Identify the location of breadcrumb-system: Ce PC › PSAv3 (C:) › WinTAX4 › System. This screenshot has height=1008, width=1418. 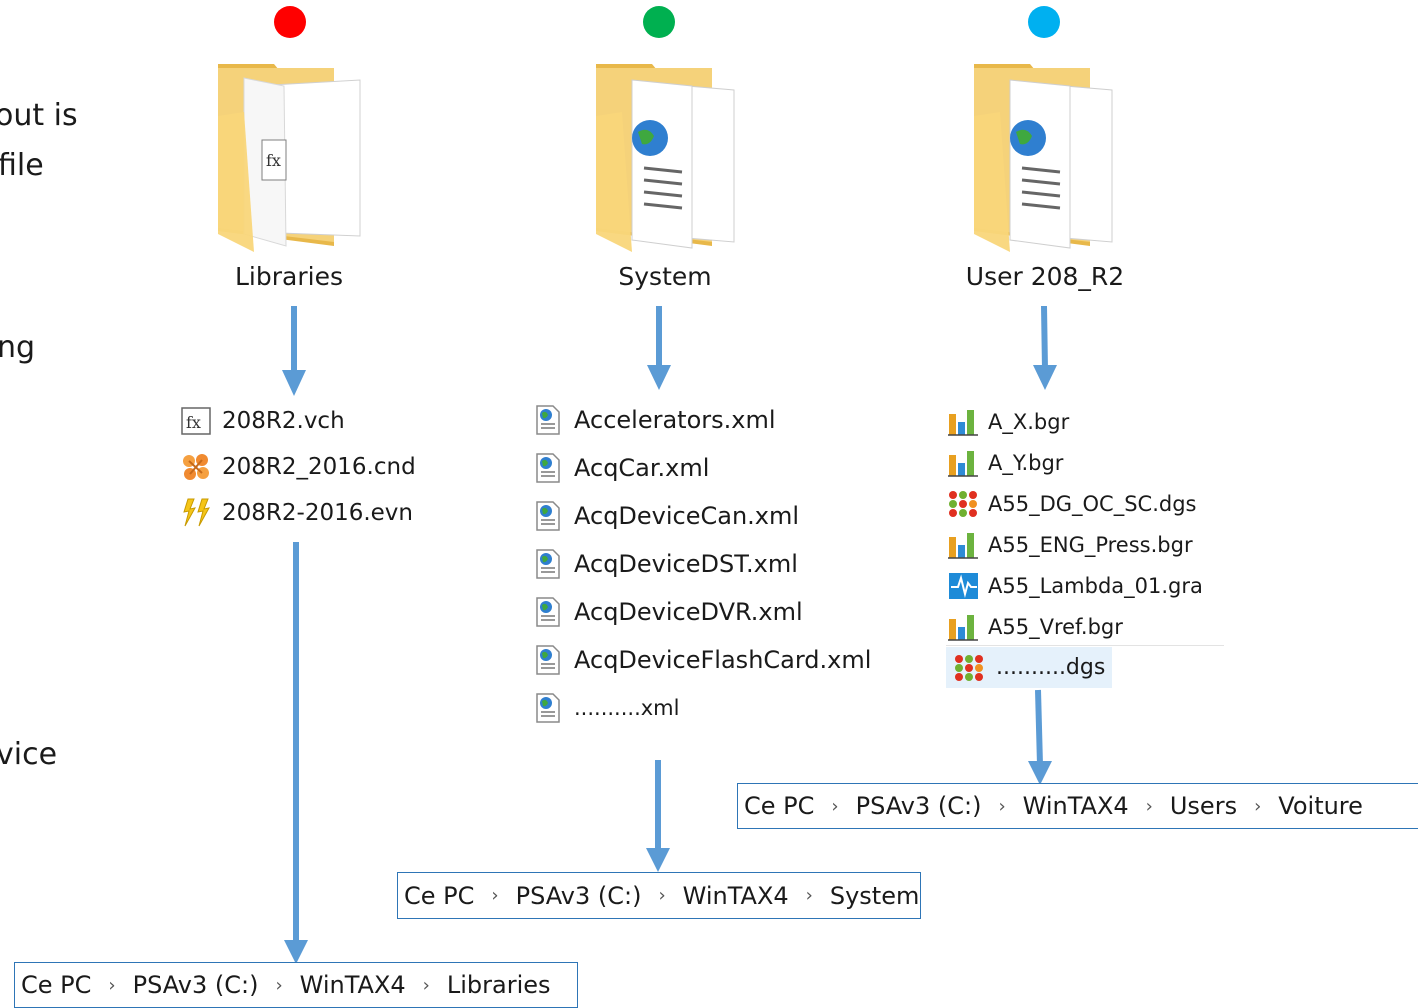
(659, 895).